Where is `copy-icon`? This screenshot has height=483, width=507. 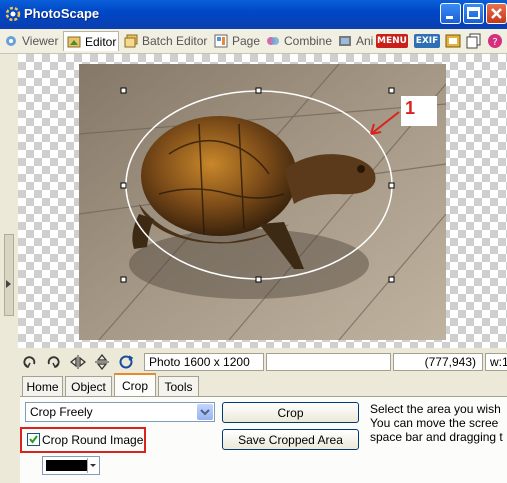
copy-icon is located at coordinates (474, 41).